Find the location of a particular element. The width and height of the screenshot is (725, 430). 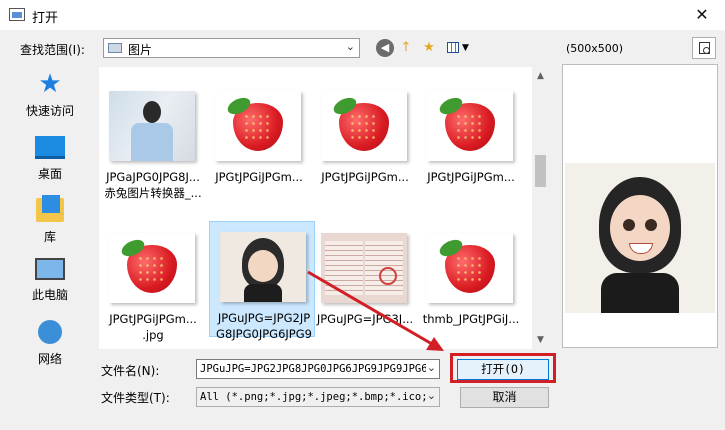

preview-toggle-button is located at coordinates (704, 48).